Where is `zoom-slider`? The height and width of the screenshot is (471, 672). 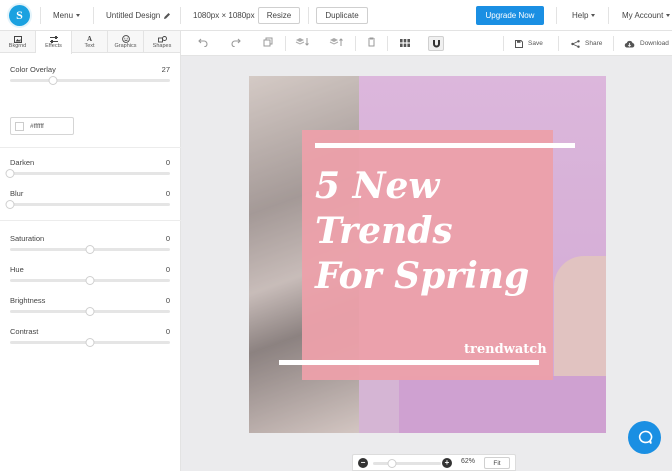 zoom-slider is located at coordinates (407, 463).